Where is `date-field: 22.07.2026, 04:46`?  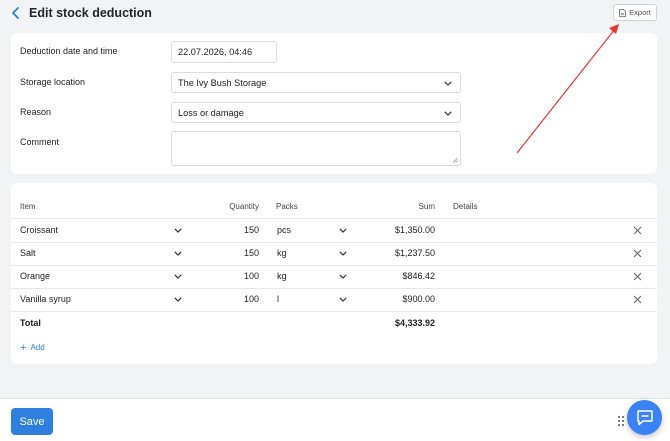 date-field: 22.07.2026, 04:46 is located at coordinates (224, 52).